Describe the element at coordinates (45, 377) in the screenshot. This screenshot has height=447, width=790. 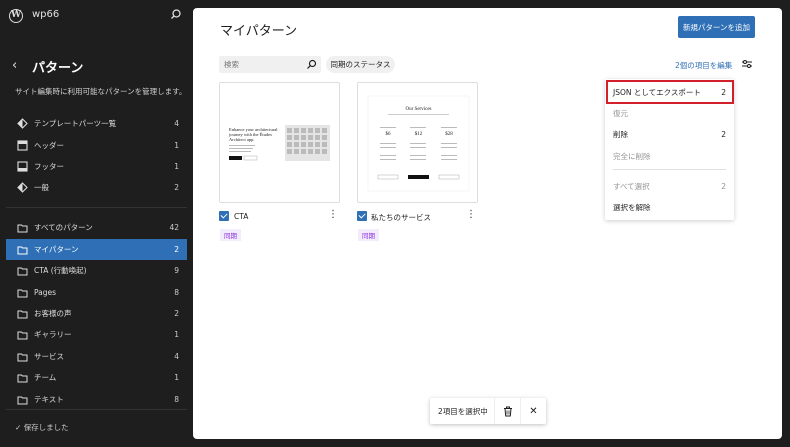
I see `sidebar-item-label: チーム` at that location.